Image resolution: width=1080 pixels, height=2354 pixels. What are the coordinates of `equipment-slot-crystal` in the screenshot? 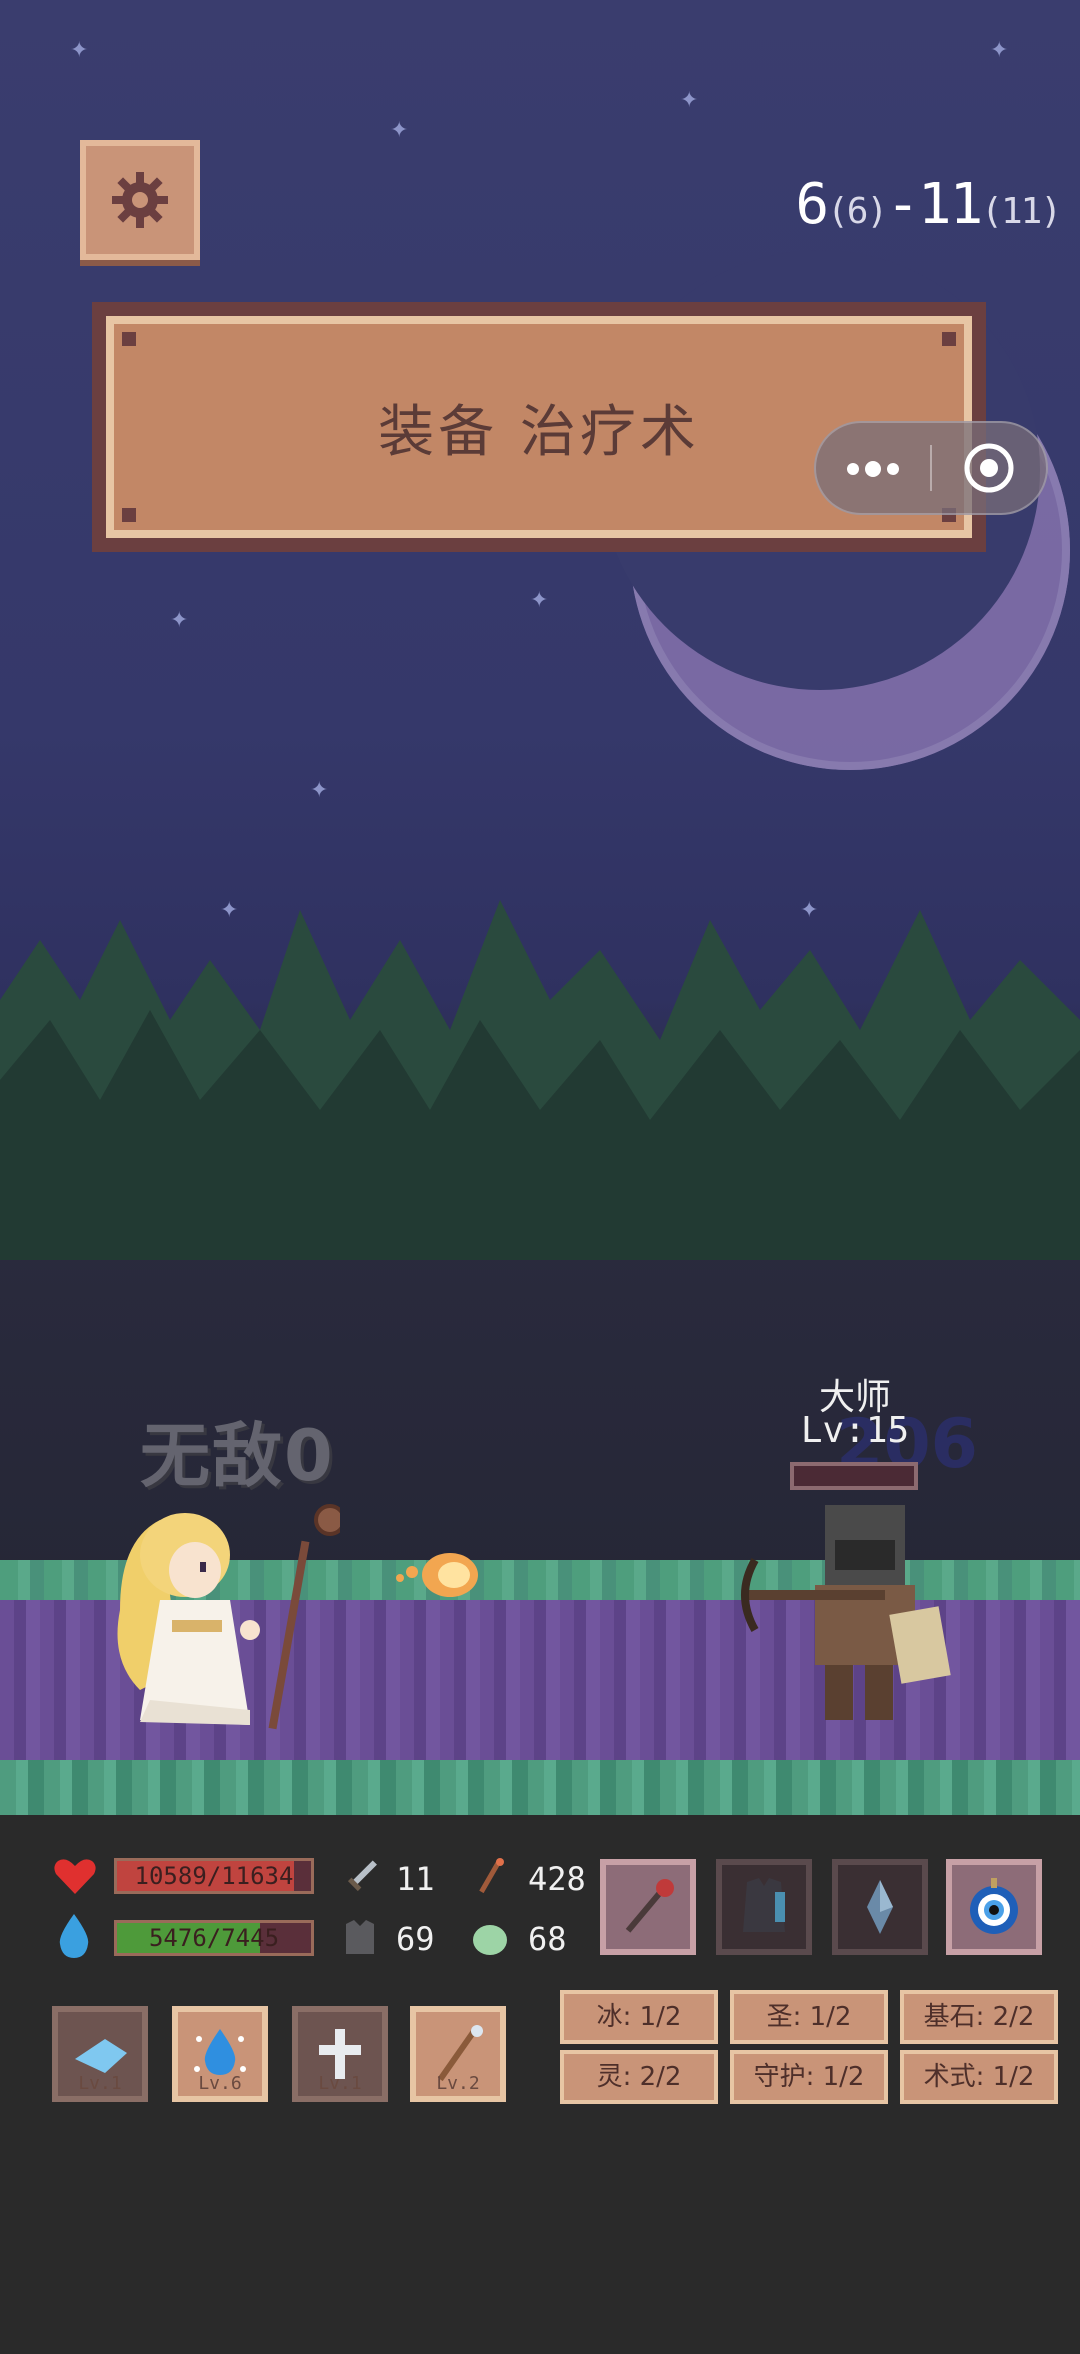 It's located at (880, 1907).